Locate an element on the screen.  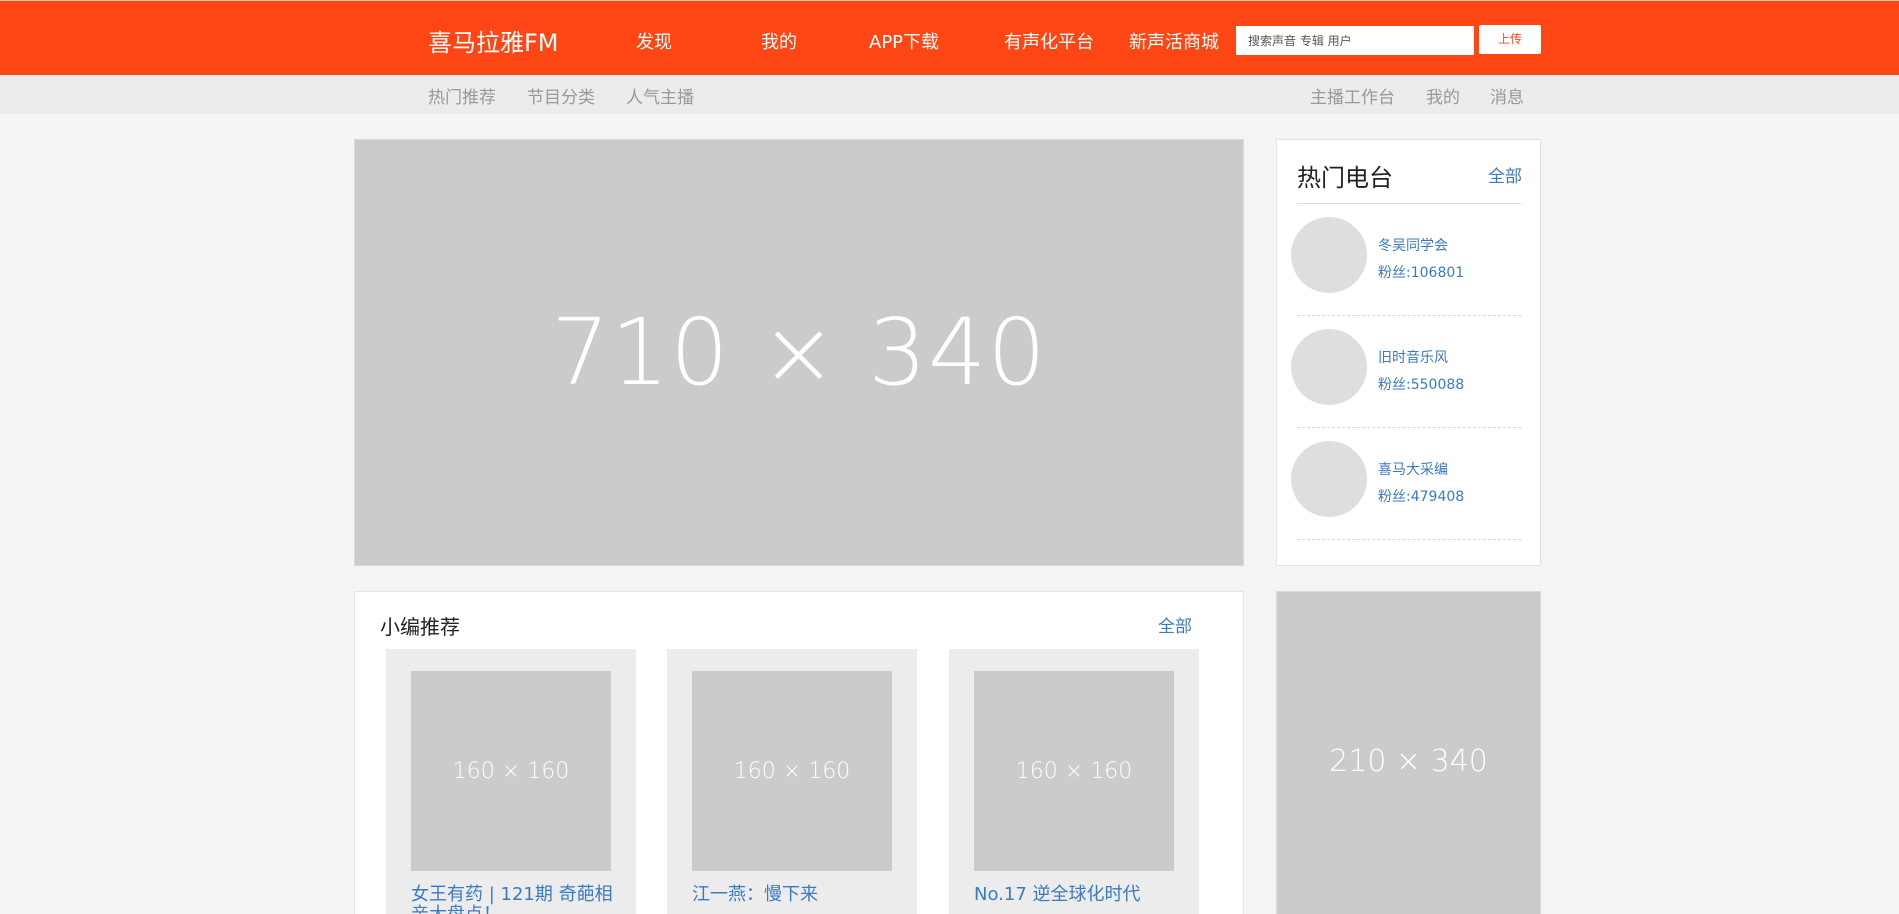
recommend-all-link: 全部 is located at coordinates (1175, 624).